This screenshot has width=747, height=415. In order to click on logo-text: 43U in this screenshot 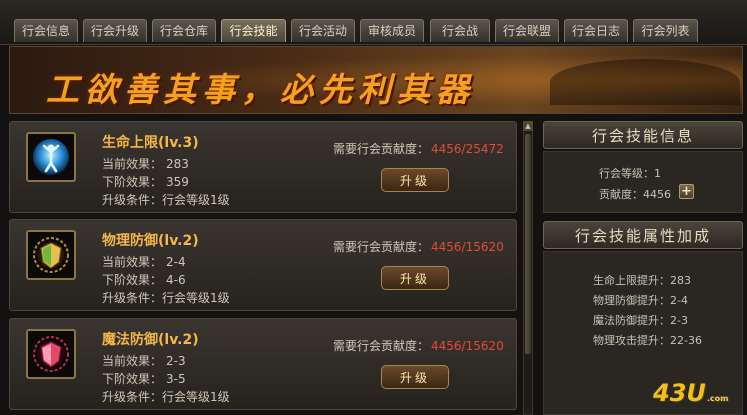, I will do `click(679, 393)`.